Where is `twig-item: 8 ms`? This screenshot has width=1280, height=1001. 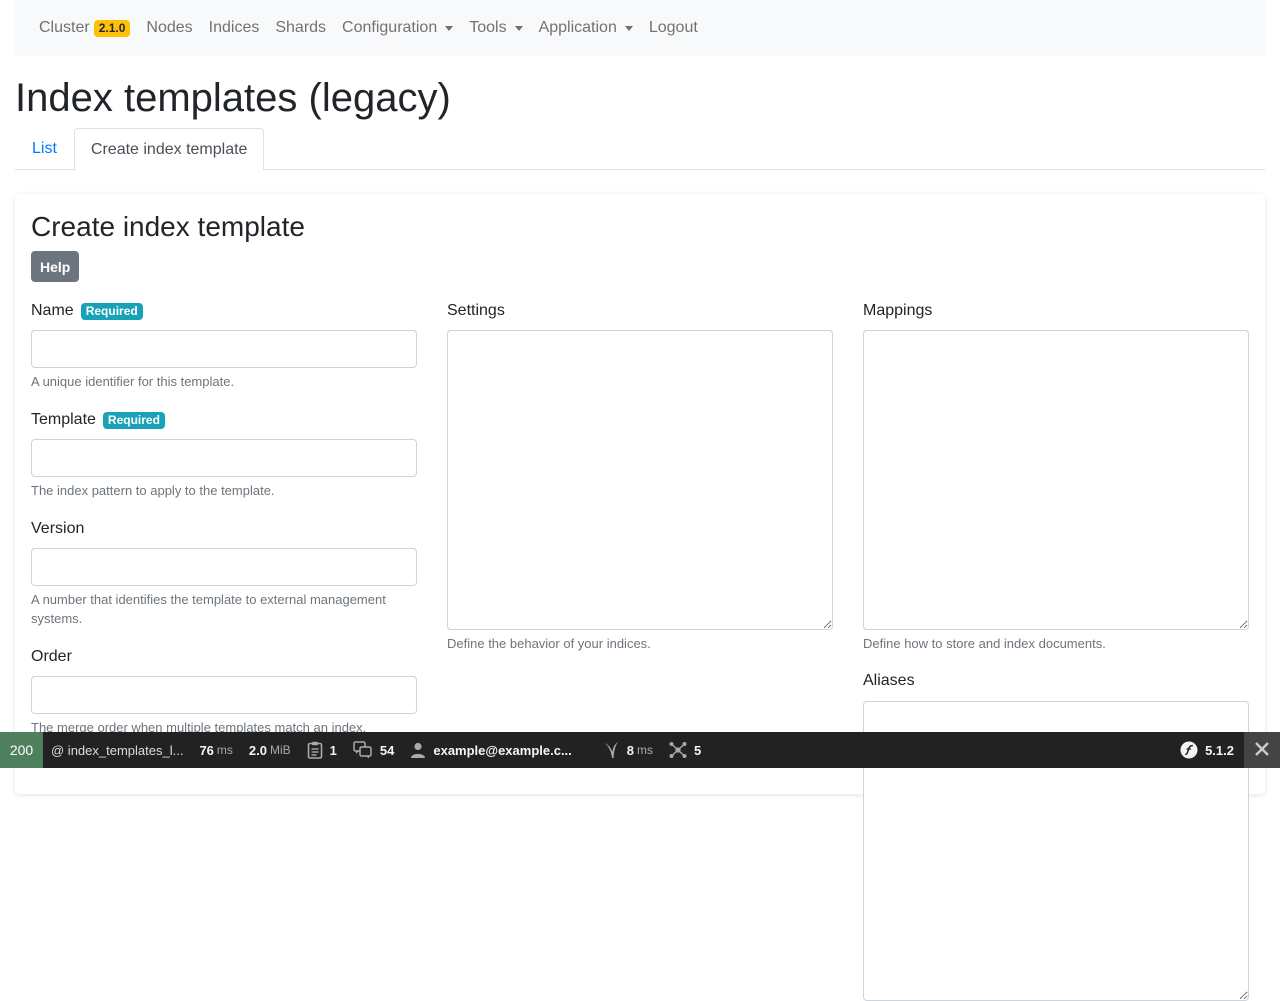 twig-item: 8 ms is located at coordinates (628, 750).